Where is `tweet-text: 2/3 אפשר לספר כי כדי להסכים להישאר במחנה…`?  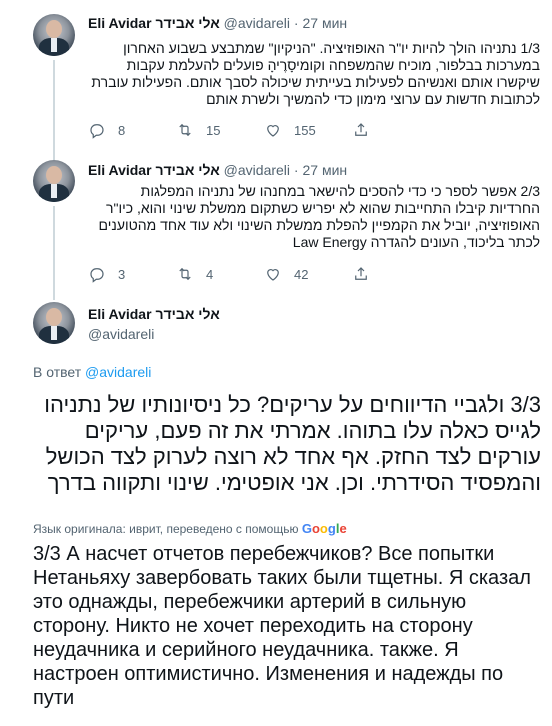
tweet-text: 2/3 אפשר לספר כי כדי להסכים להישאר במחנה… is located at coordinates (319, 216).